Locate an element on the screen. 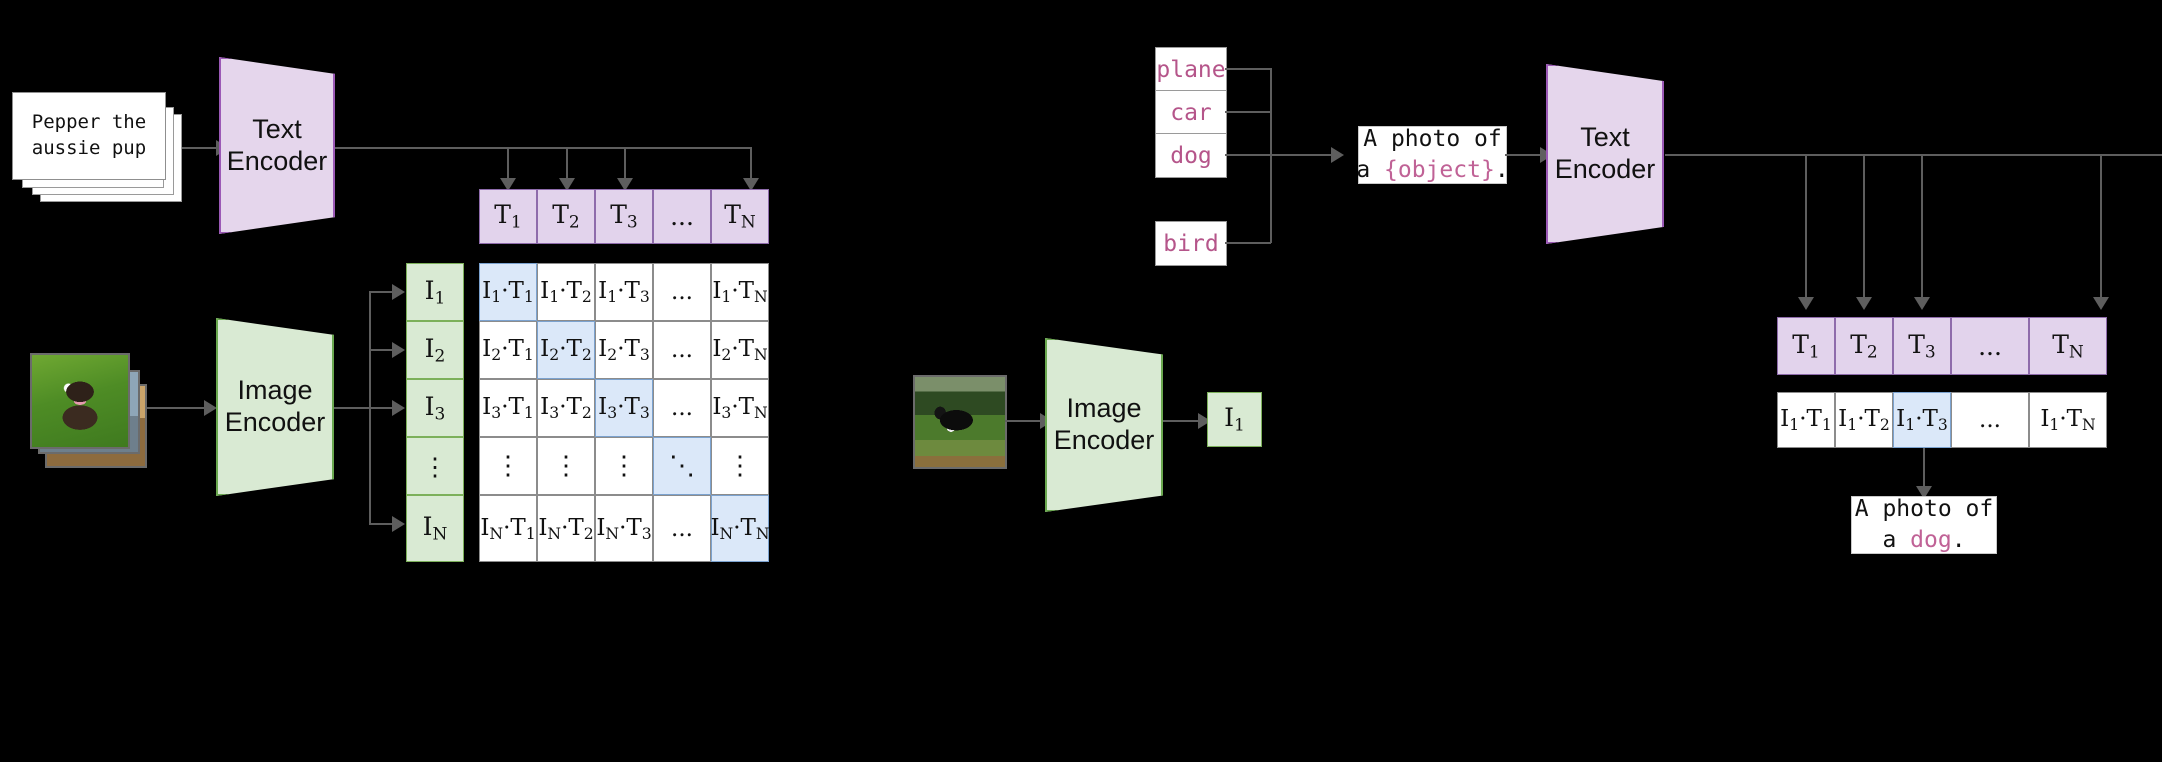  class-word-label-bird: bird is located at coordinates (1191, 243).